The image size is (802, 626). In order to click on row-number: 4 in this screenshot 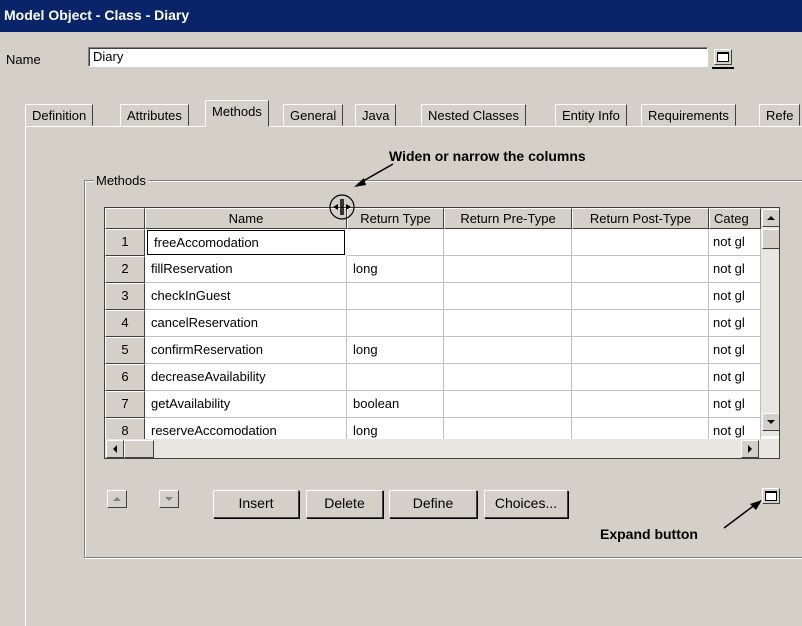, I will do `click(125, 323)`.